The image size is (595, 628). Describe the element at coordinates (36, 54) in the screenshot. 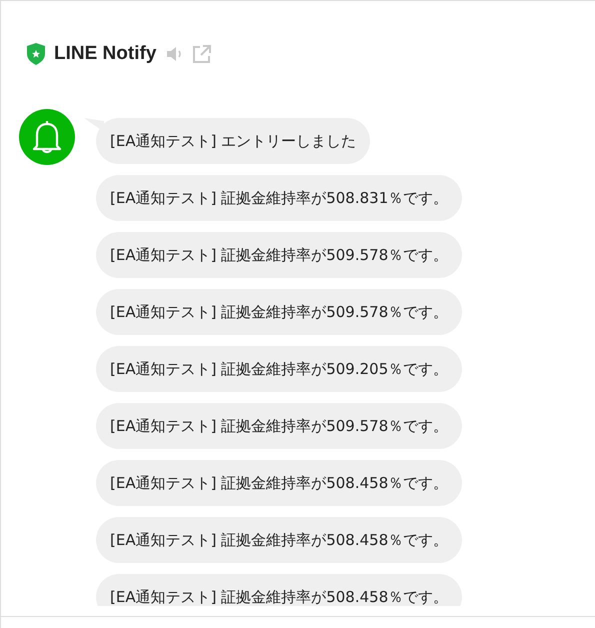

I see `shield-icon` at that location.